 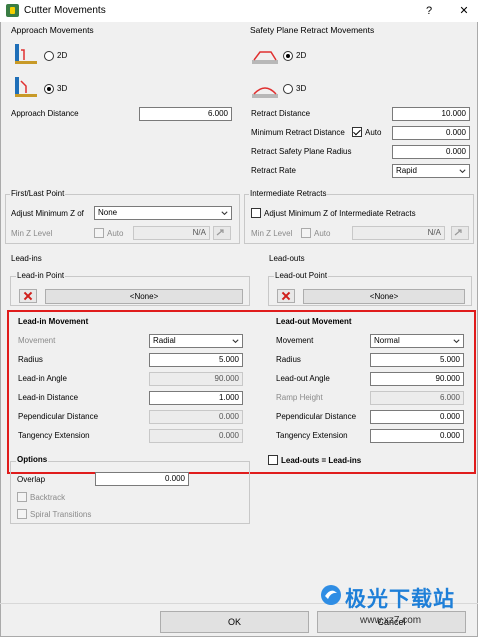 What do you see at coordinates (286, 296) in the screenshot?
I see `leadout-delete-button` at bounding box center [286, 296].